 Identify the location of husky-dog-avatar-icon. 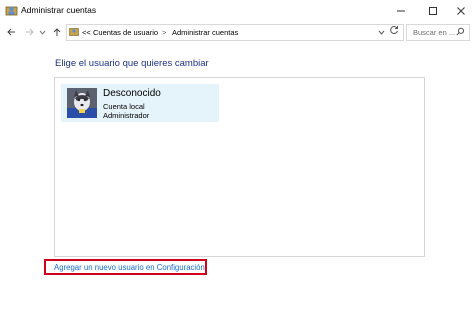
(82, 103).